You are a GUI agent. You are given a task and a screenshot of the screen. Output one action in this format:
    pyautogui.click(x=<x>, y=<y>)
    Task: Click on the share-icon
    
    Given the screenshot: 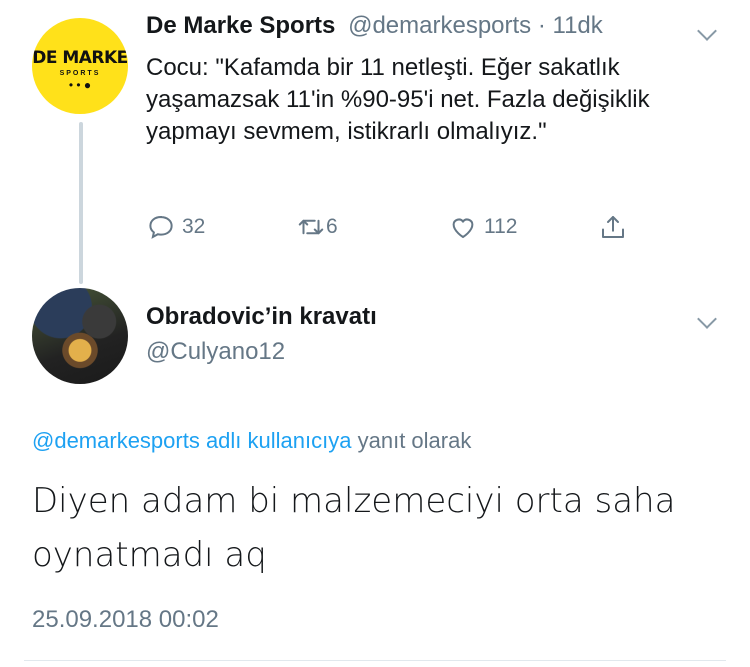 What is the action you would take?
    pyautogui.click(x=613, y=227)
    